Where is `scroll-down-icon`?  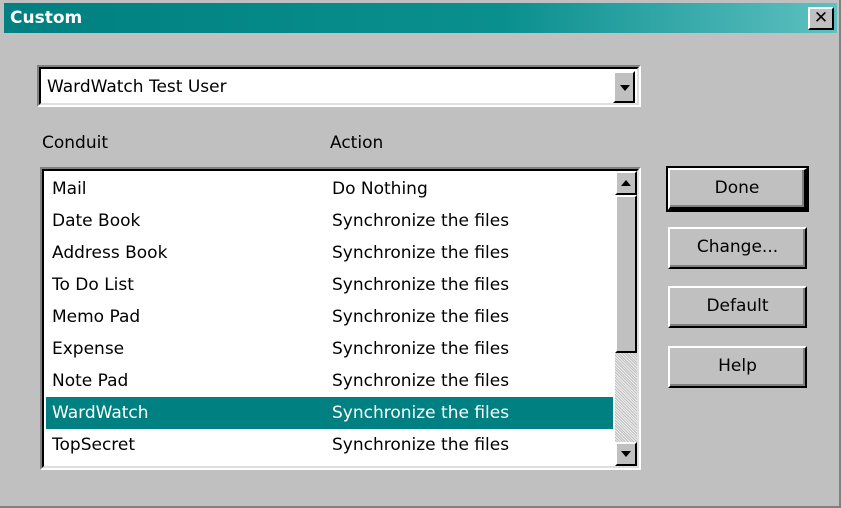 scroll-down-icon is located at coordinates (626, 454).